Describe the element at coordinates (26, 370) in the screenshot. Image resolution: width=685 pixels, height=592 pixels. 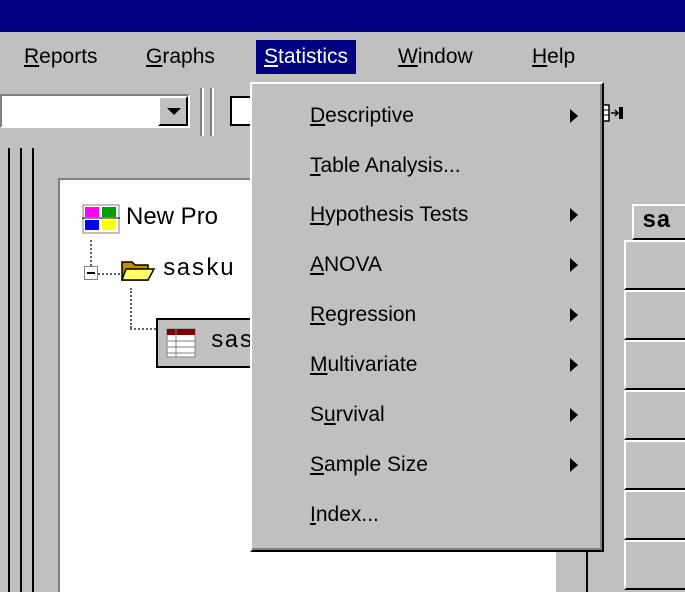
I see `panel-frame` at that location.